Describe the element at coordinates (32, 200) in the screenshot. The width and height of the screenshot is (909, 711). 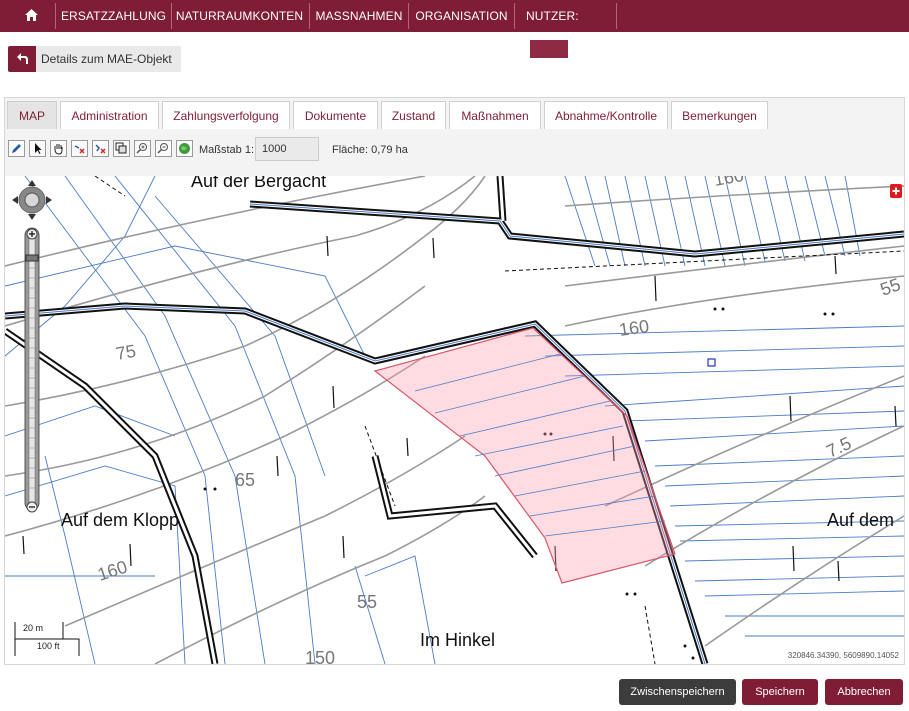
I see `pan-control` at that location.